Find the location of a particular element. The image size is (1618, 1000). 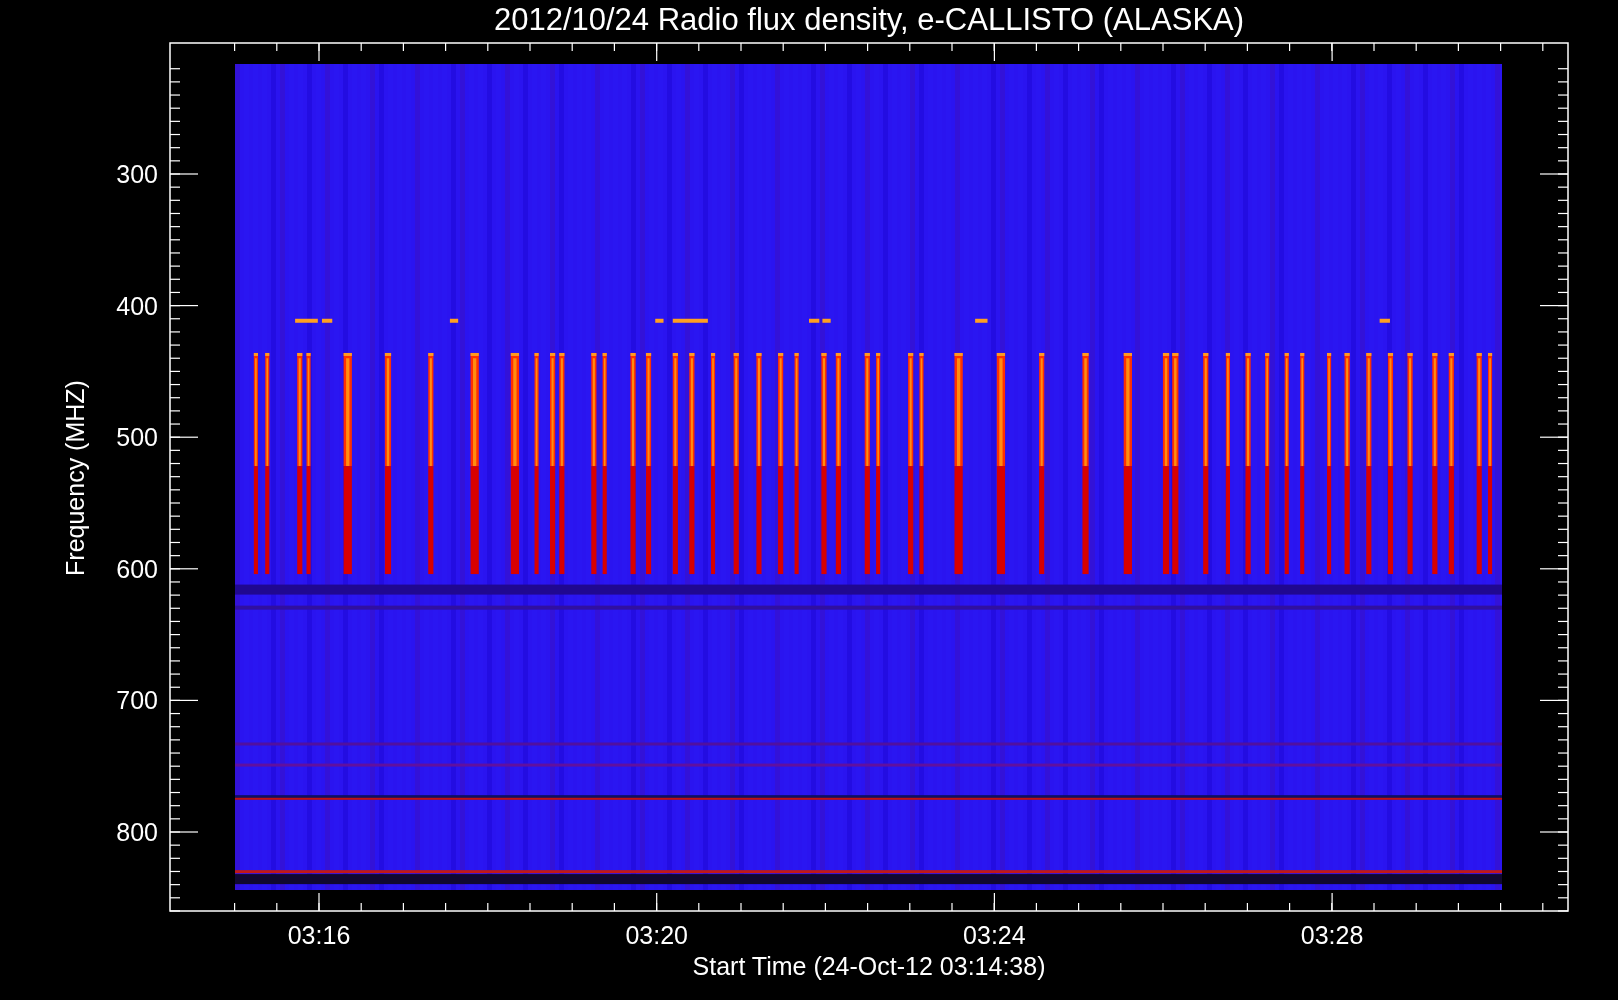

tick-label: 400 is located at coordinates (137, 305).